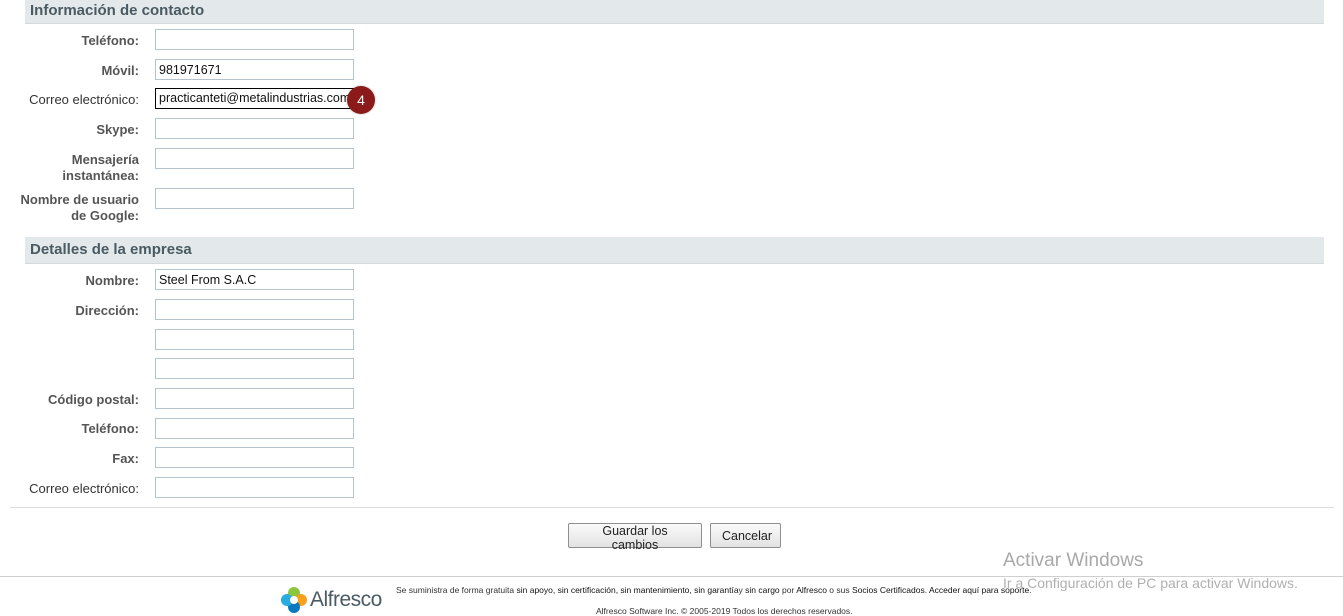 The height and width of the screenshot is (616, 1343). I want to click on company-email-label: Correo electrónico:, so click(84, 488).